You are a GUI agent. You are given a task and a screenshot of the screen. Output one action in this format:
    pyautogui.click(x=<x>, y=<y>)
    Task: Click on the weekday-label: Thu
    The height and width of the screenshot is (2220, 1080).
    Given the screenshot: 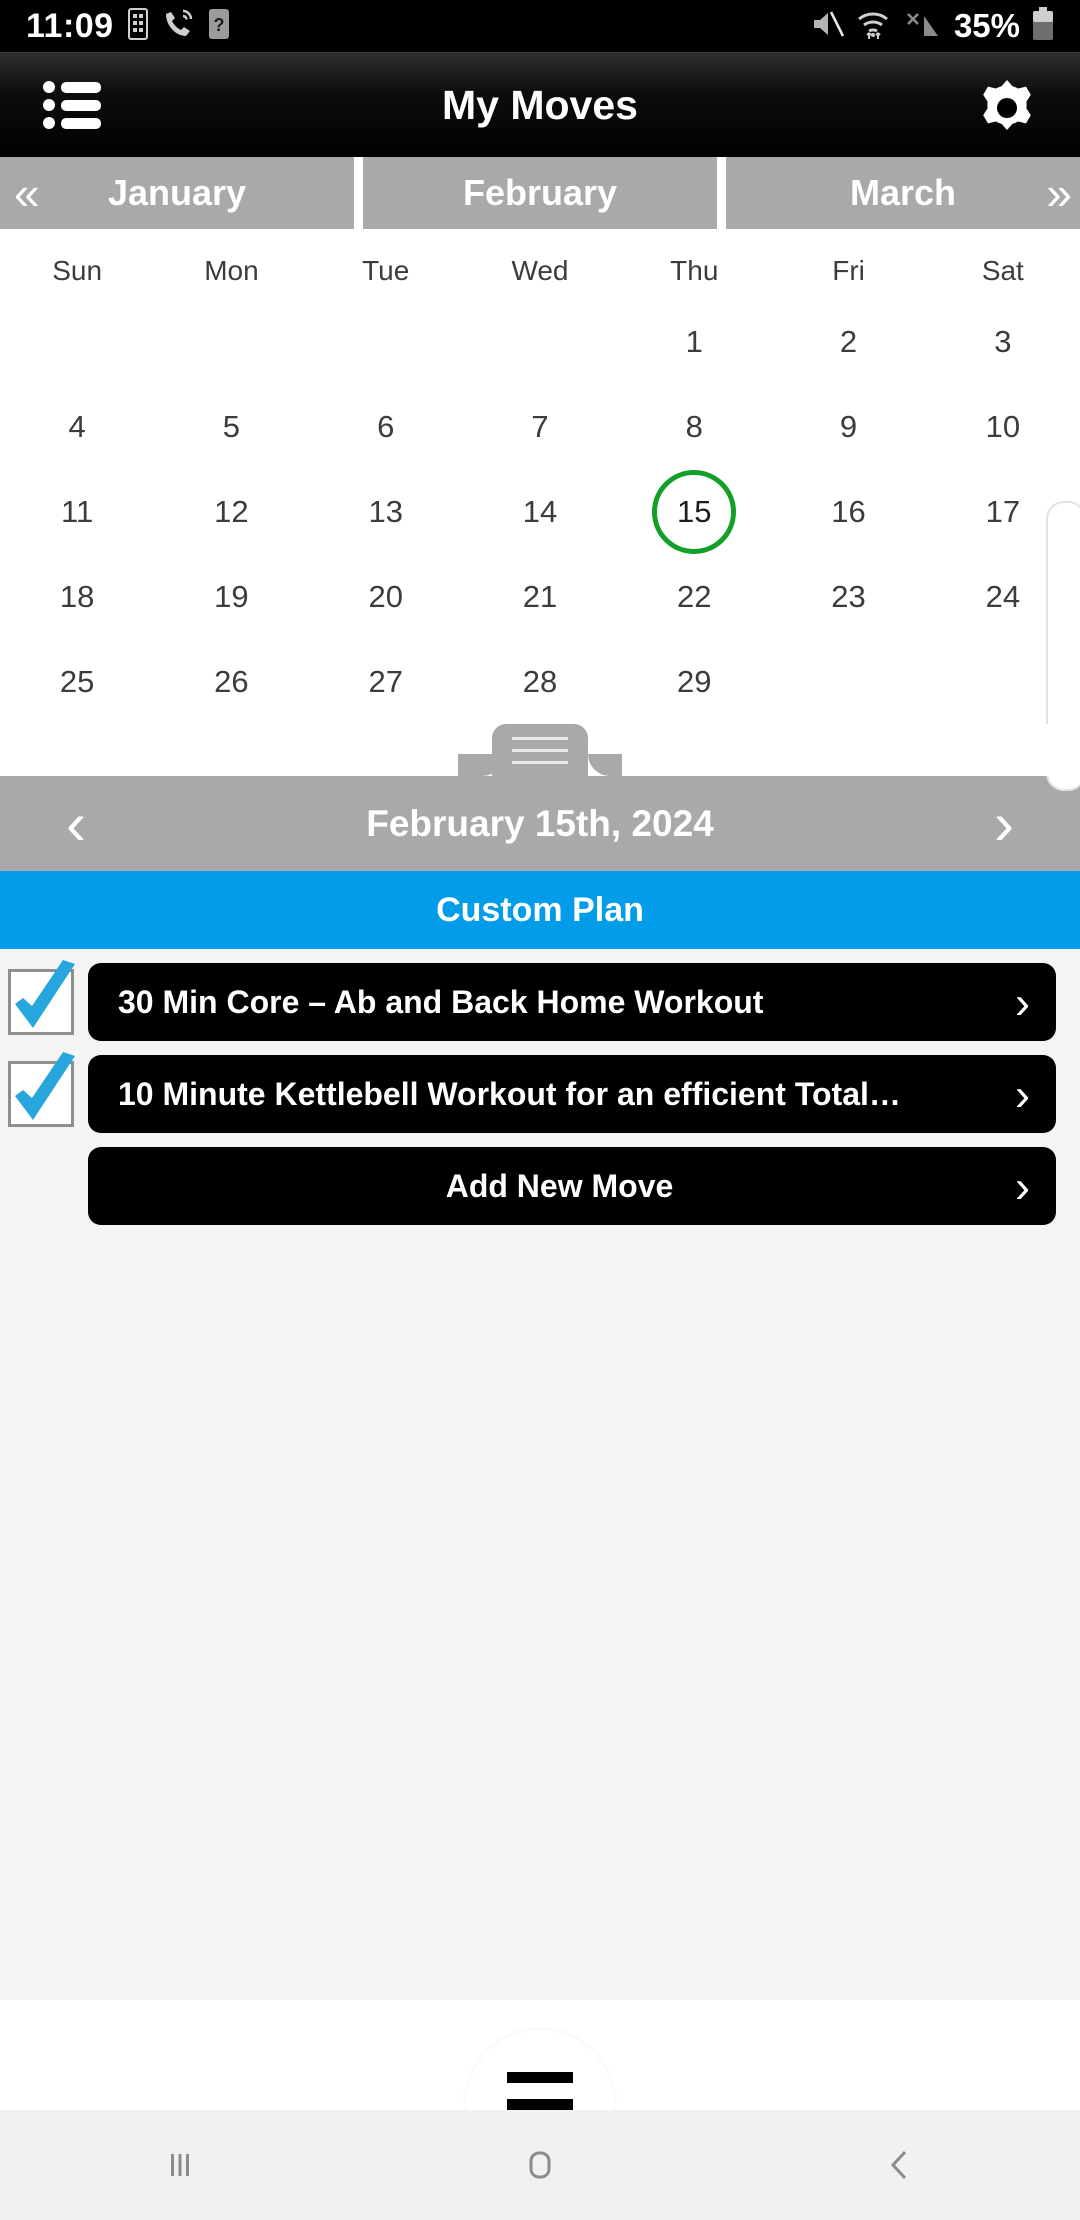 What is the action you would take?
    pyautogui.click(x=694, y=270)
    